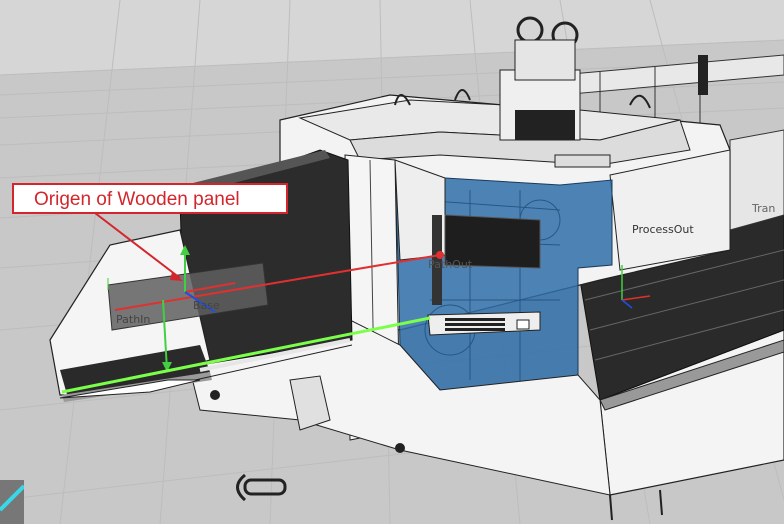 This screenshot has height=524, width=784. I want to click on annotation-callout: Origen of Wooden panel, so click(150, 198).